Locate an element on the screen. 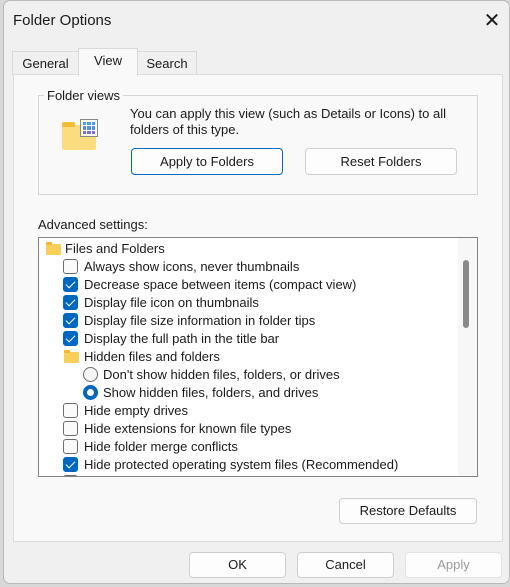  setting-label: Display the full path in the title bar is located at coordinates (182, 338).